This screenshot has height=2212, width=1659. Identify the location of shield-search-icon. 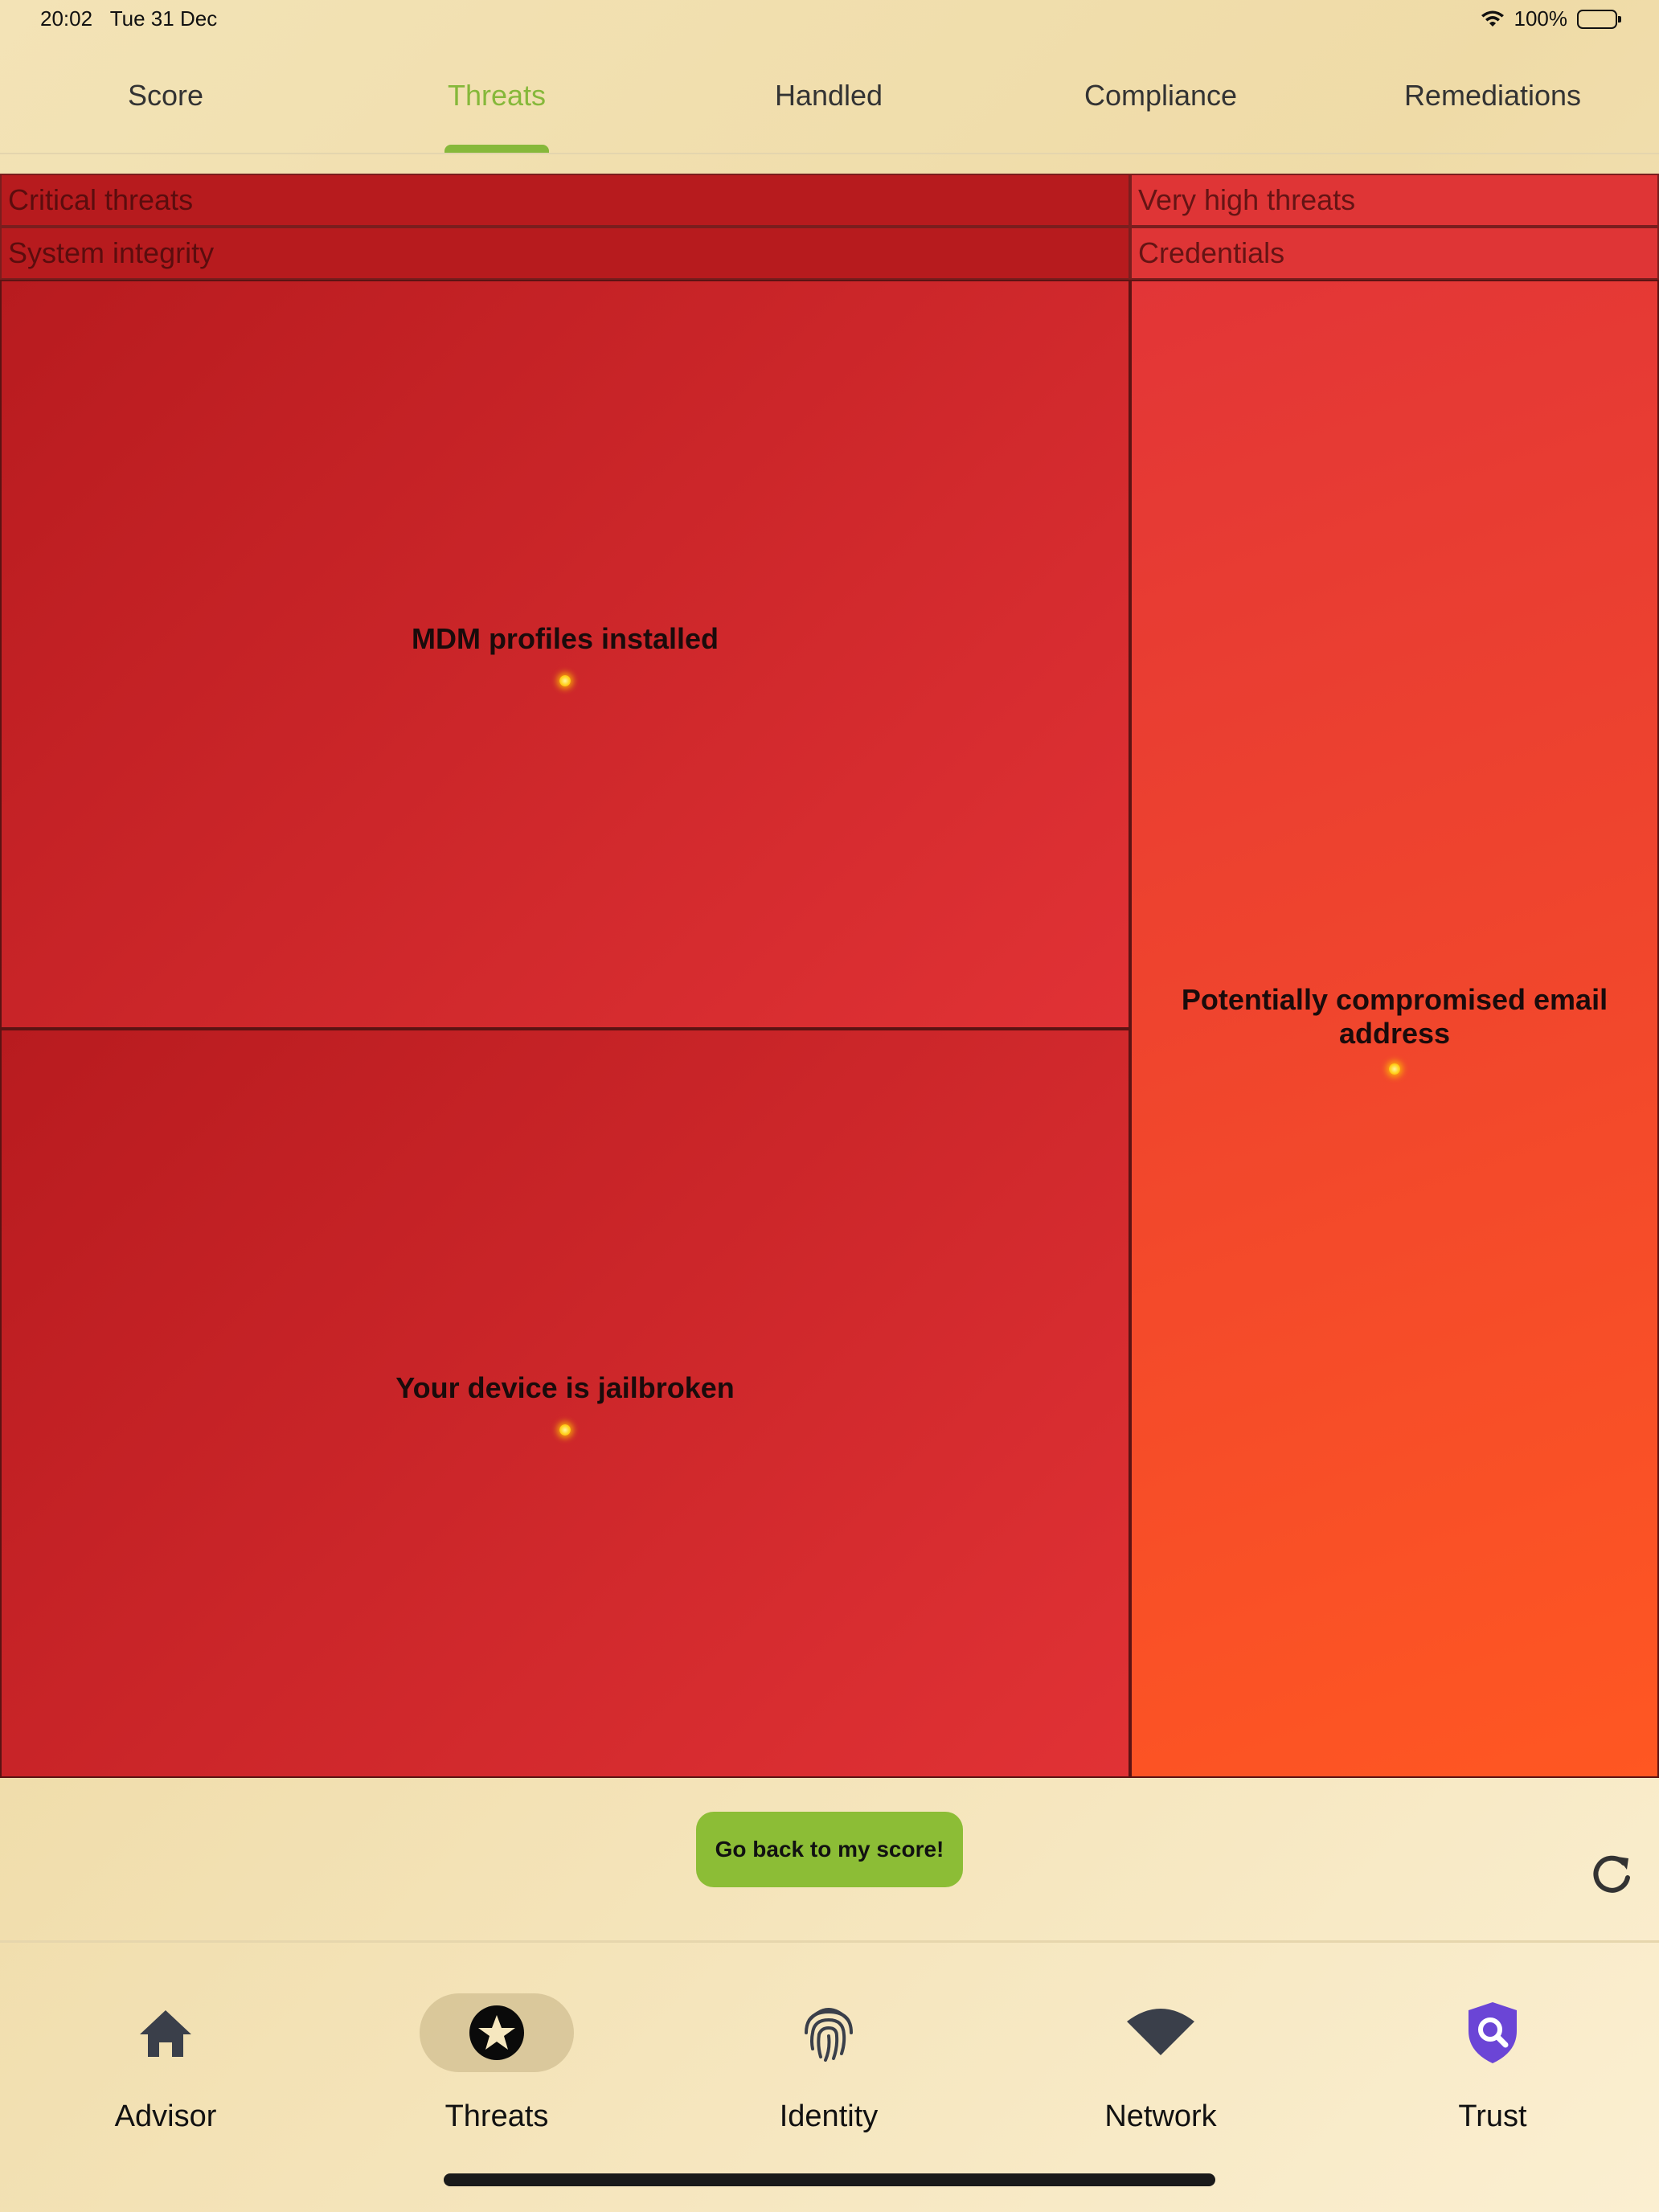
(1493, 2032).